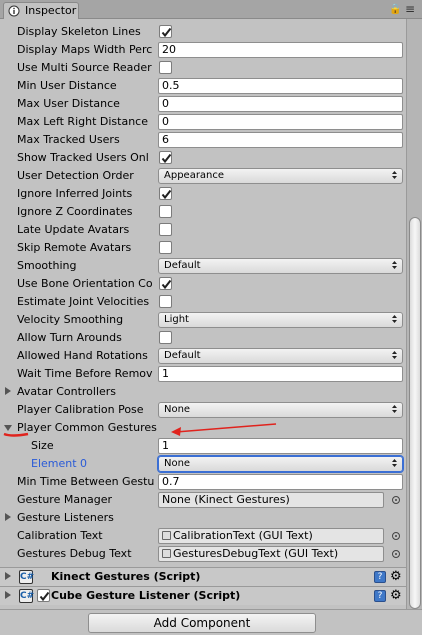 The height and width of the screenshot is (635, 422). I want to click on object-field: CalibrationText (GUI Text), so click(271, 536).